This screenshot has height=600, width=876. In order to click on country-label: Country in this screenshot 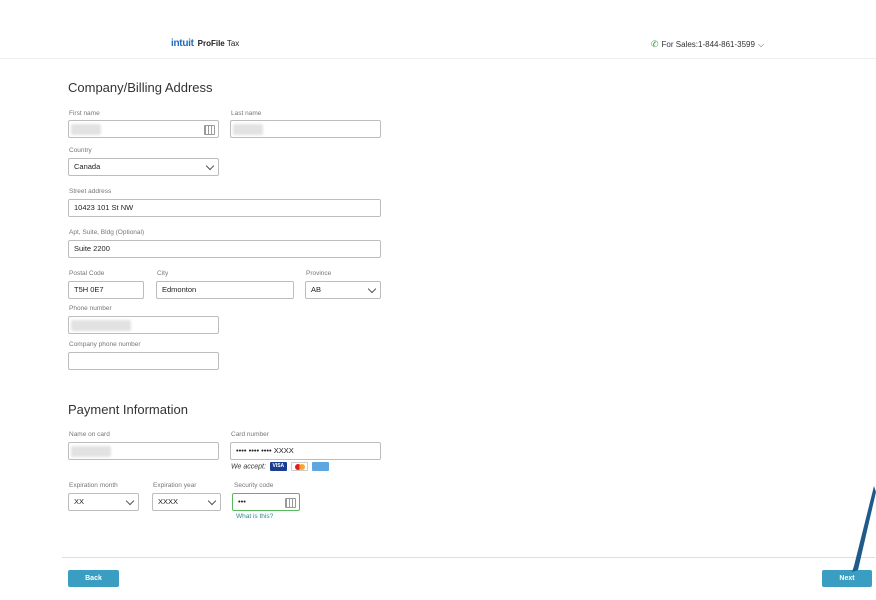, I will do `click(80, 150)`.